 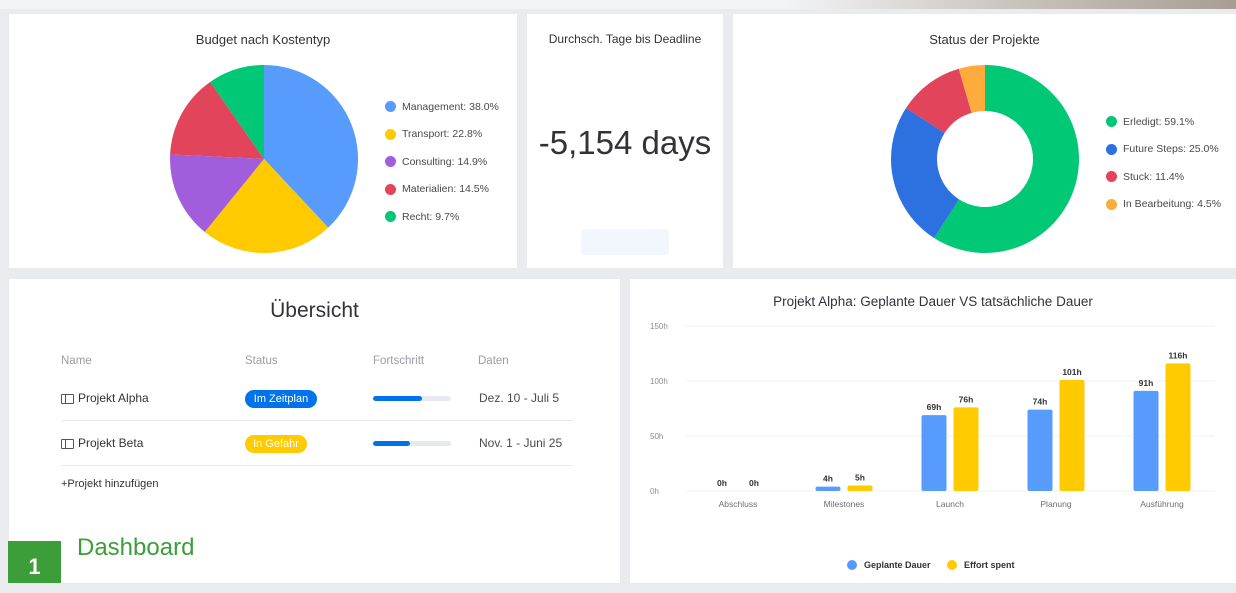 I want to click on budget-legend-item: Materialien: 14.5%, so click(x=442, y=190).